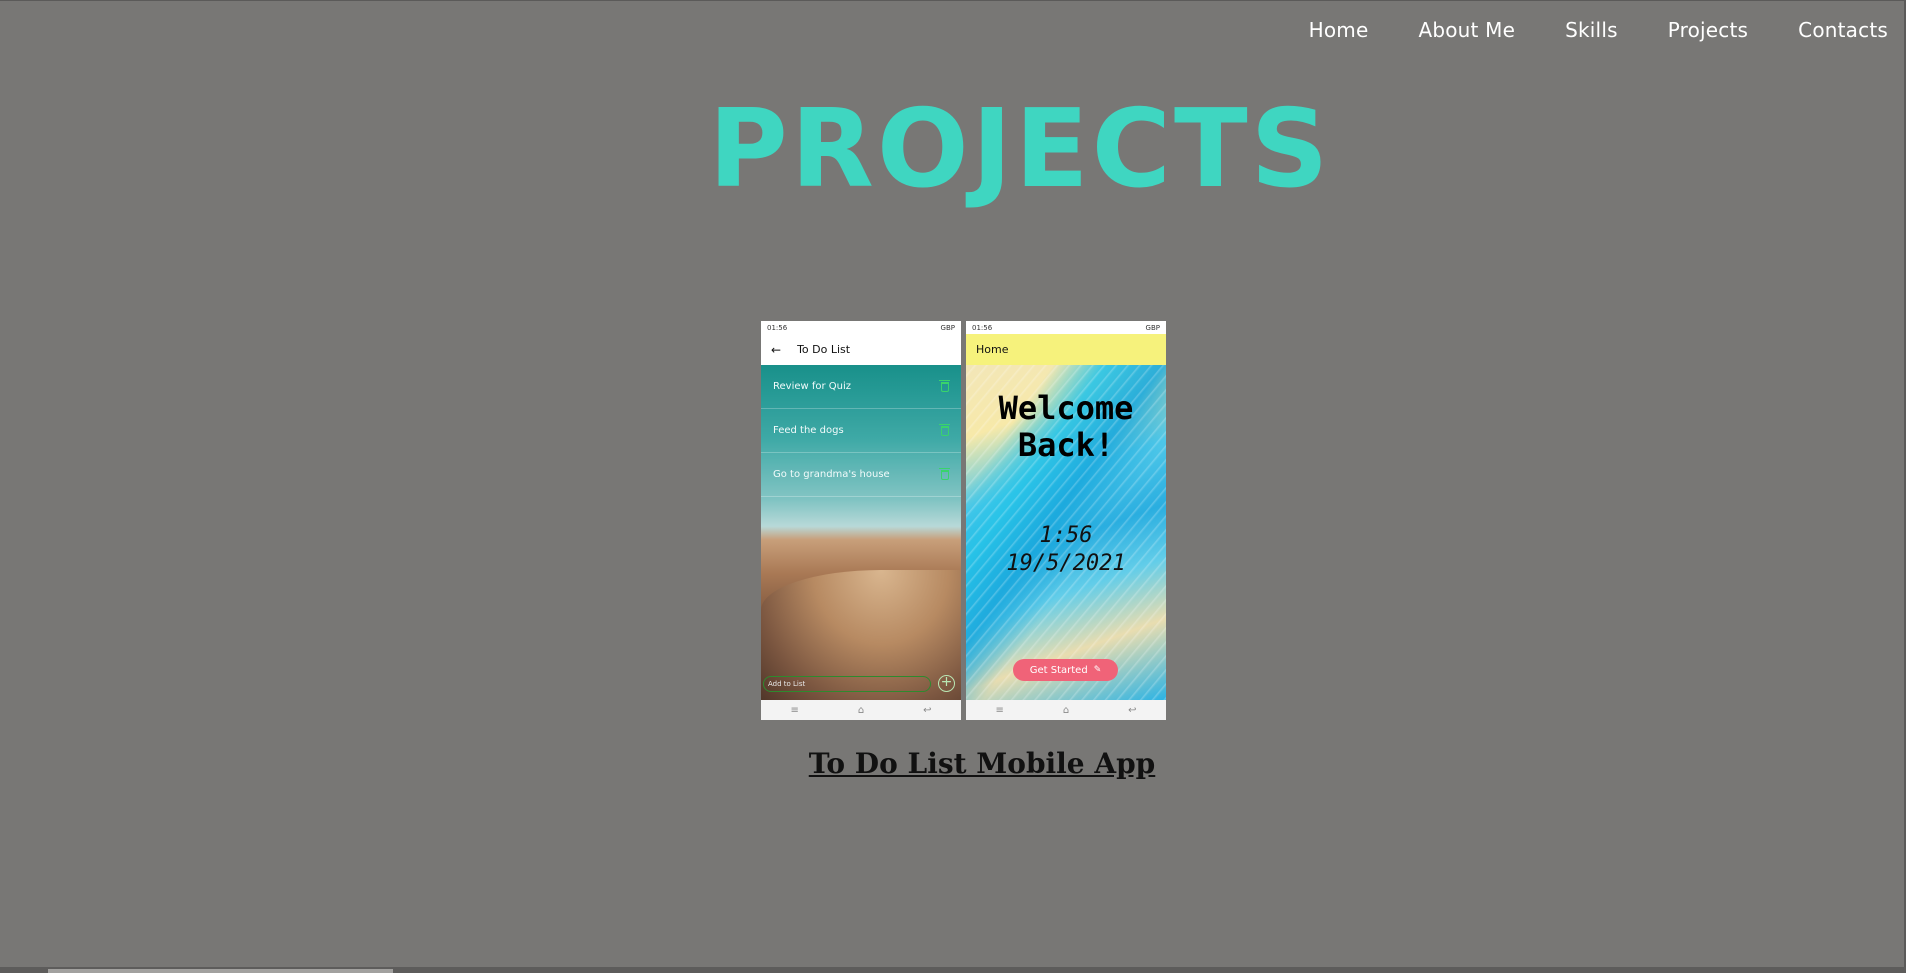  What do you see at coordinates (861, 431) in the screenshot?
I see `todo-item: Feed the dogs` at bounding box center [861, 431].